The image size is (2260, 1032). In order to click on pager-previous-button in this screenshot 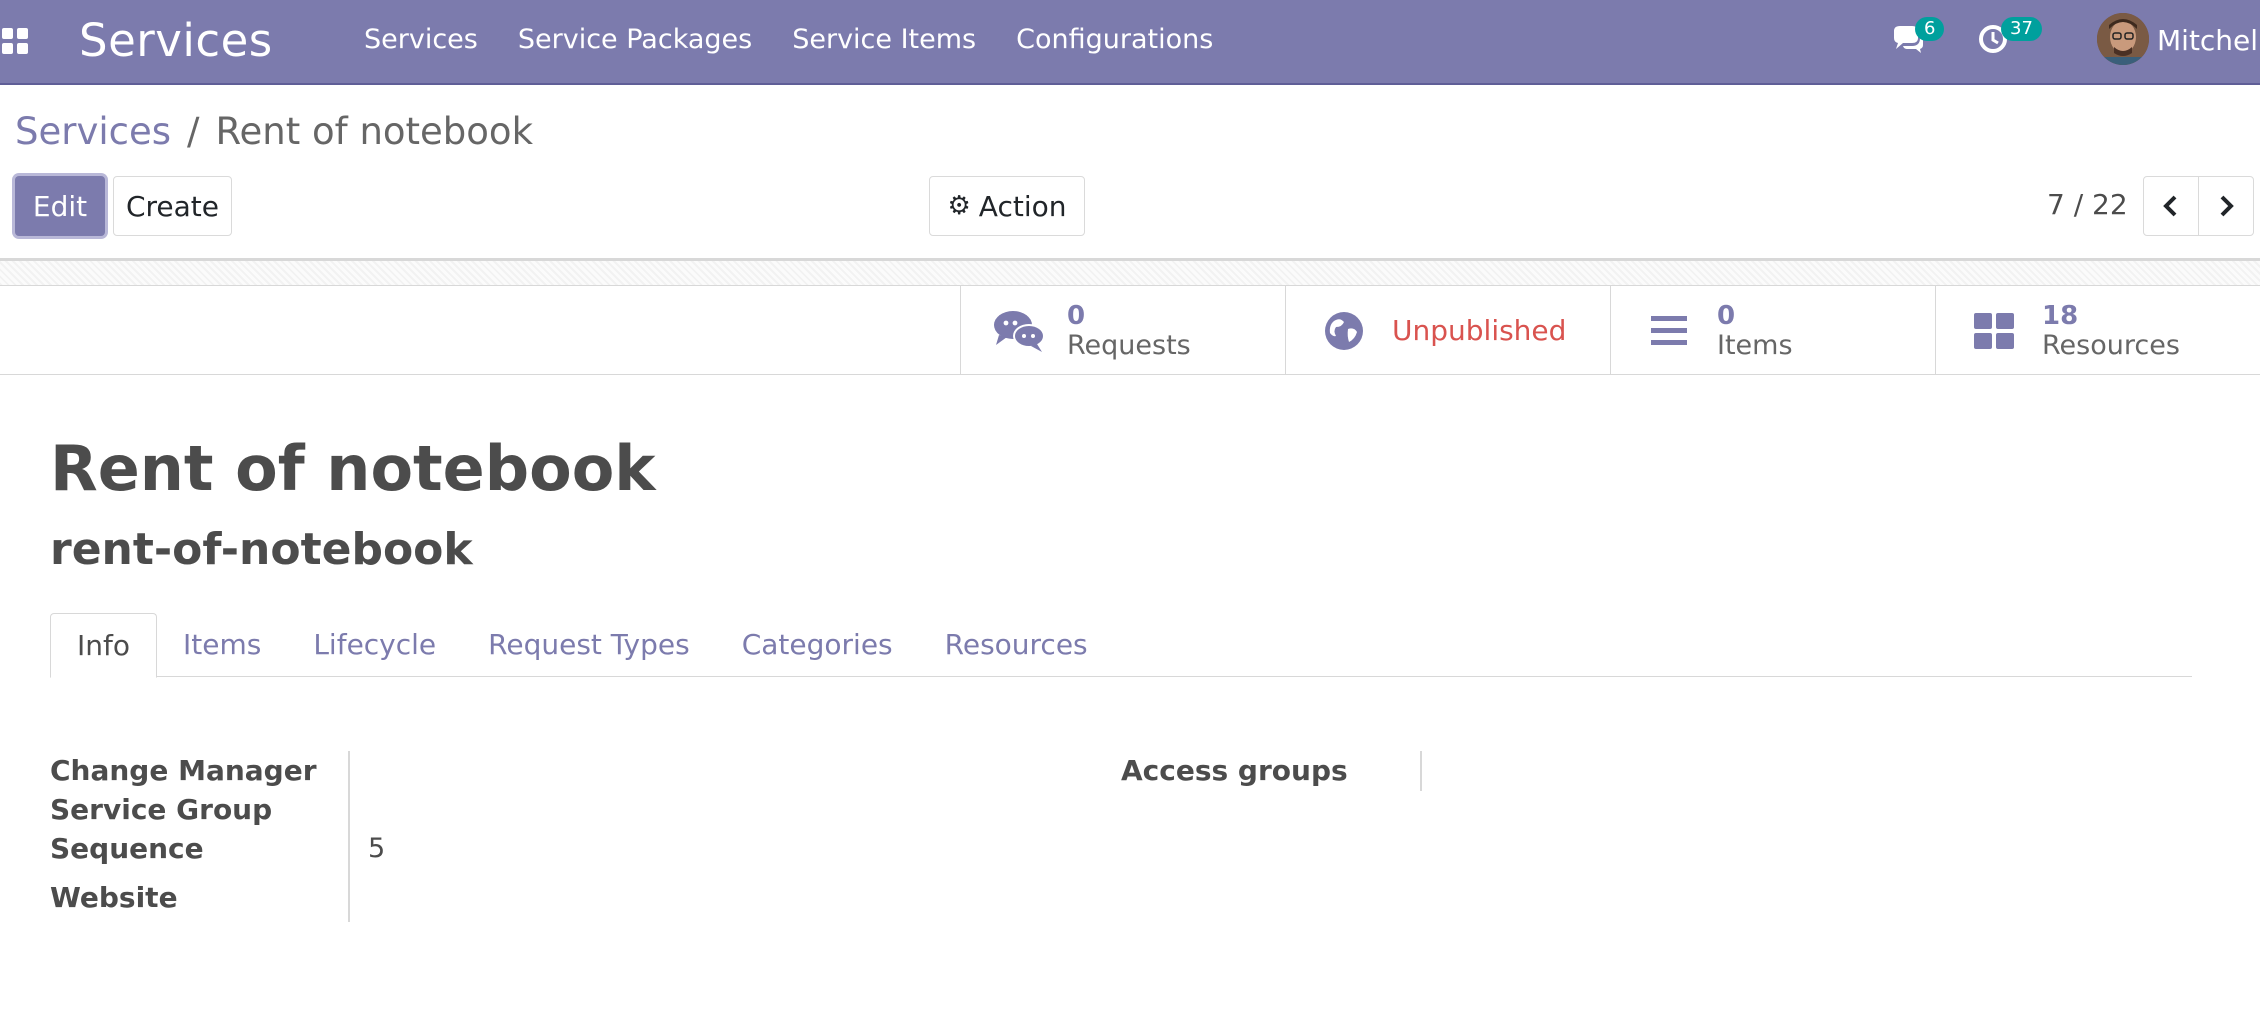, I will do `click(2171, 206)`.